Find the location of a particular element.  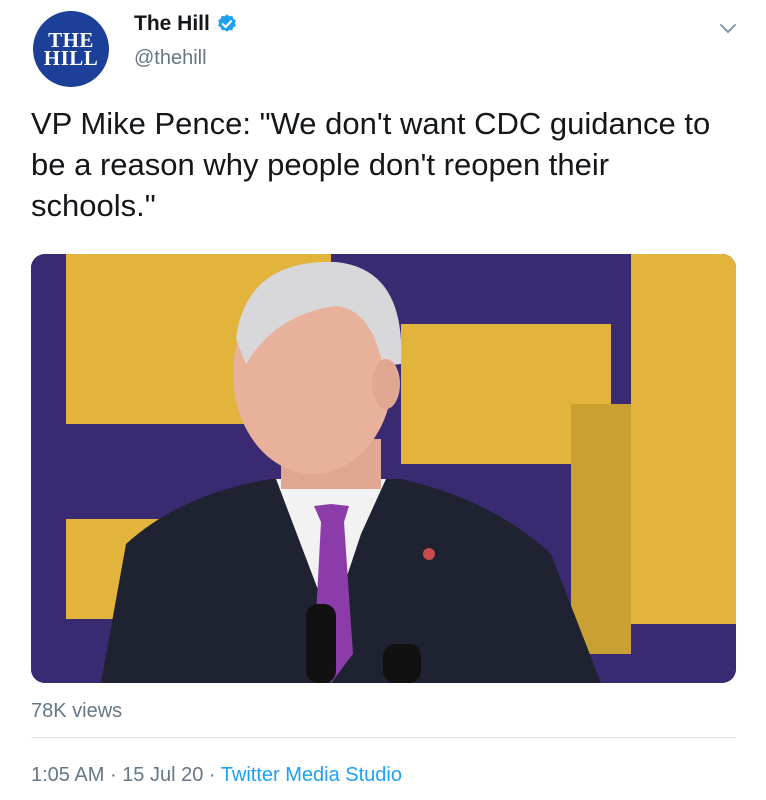

chevron-down-icon is located at coordinates (728, 31).